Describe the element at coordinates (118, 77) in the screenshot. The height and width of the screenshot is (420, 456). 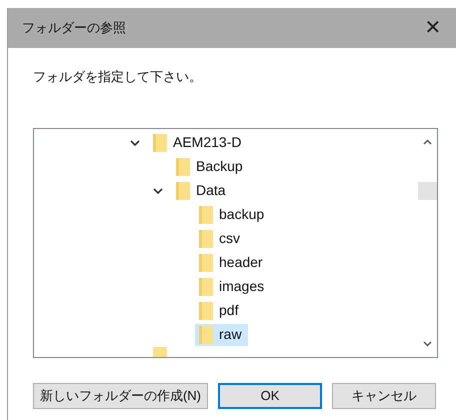
I see `prompt-text: フォルダを指定して下さい。` at that location.